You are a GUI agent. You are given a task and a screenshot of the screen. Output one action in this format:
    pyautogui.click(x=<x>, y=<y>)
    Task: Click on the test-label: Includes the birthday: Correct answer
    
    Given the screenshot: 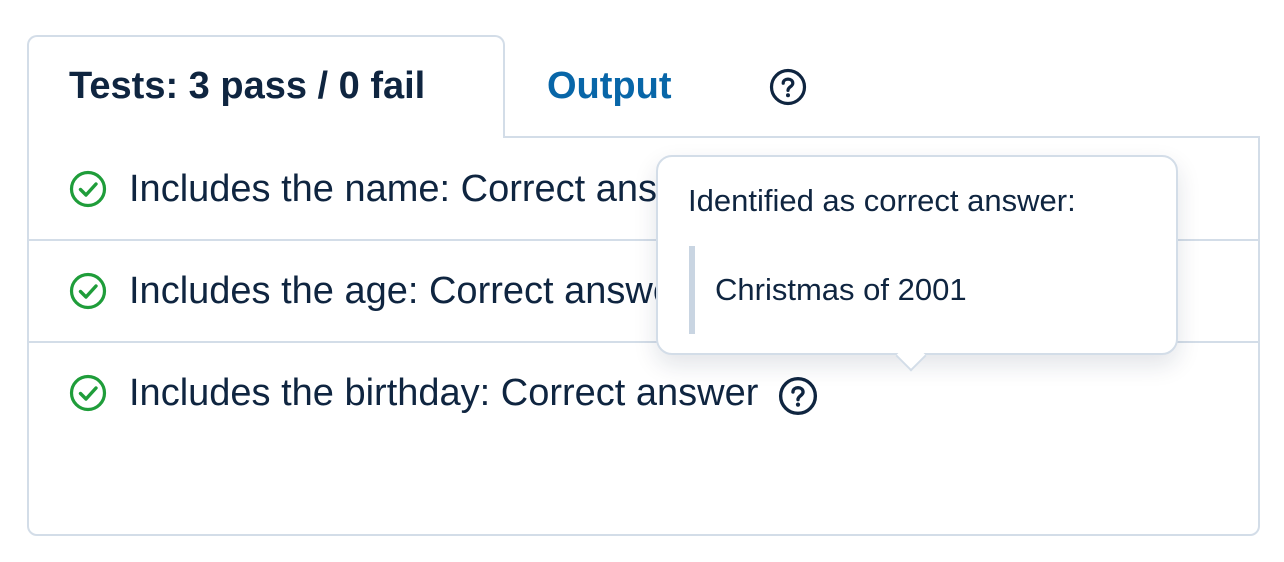 What is the action you would take?
    pyautogui.click(x=444, y=392)
    